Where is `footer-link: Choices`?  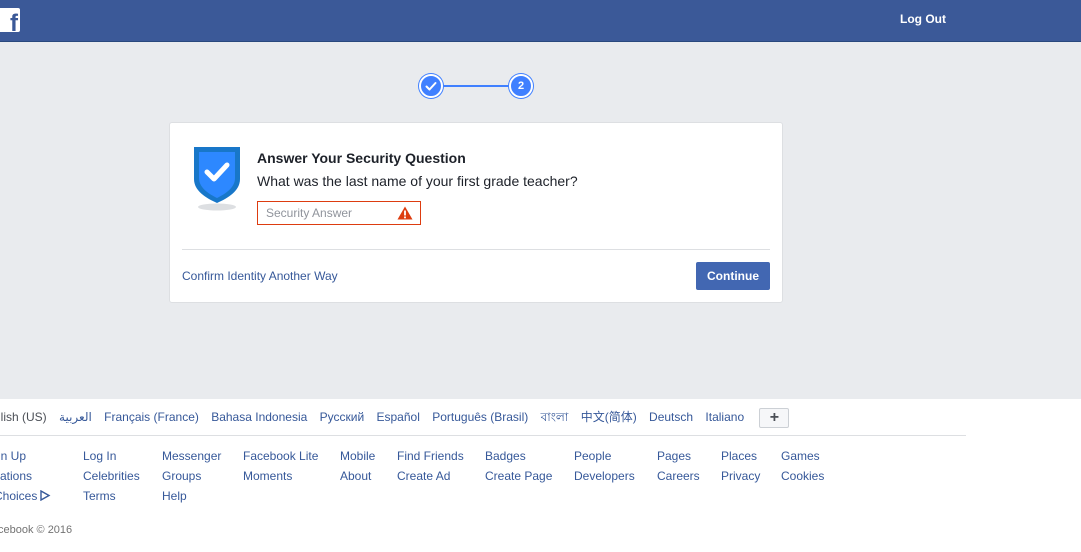 footer-link: Choices is located at coordinates (25, 496).